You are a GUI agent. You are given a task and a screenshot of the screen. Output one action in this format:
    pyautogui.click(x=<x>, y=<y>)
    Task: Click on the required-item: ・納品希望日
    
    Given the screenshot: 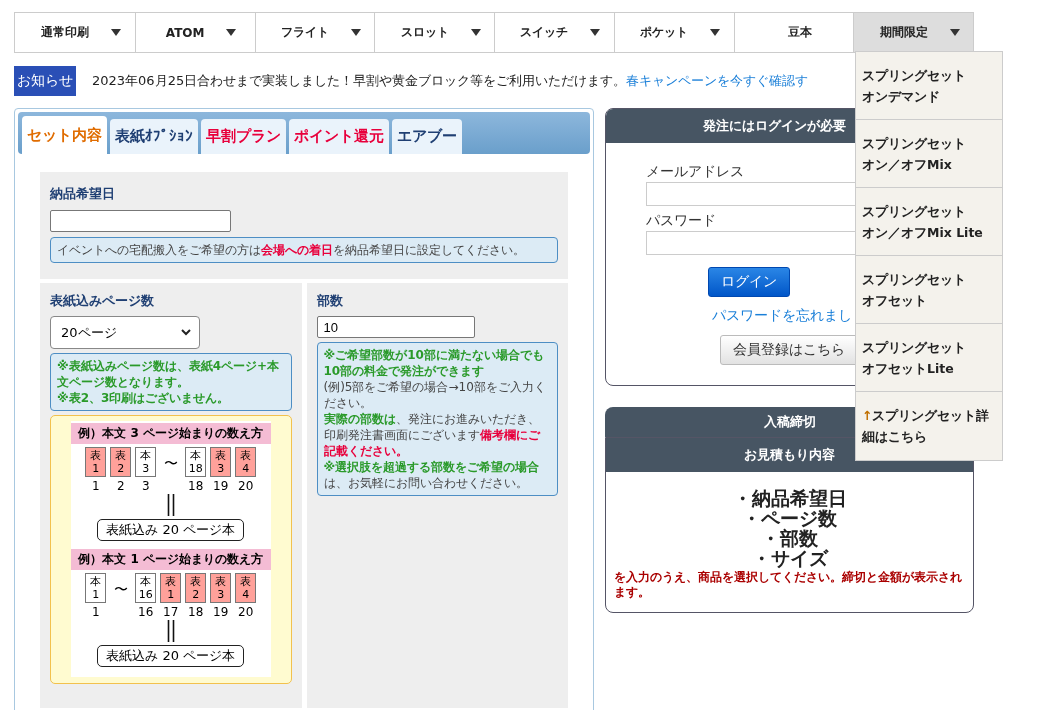 What is the action you would take?
    pyautogui.click(x=789, y=498)
    